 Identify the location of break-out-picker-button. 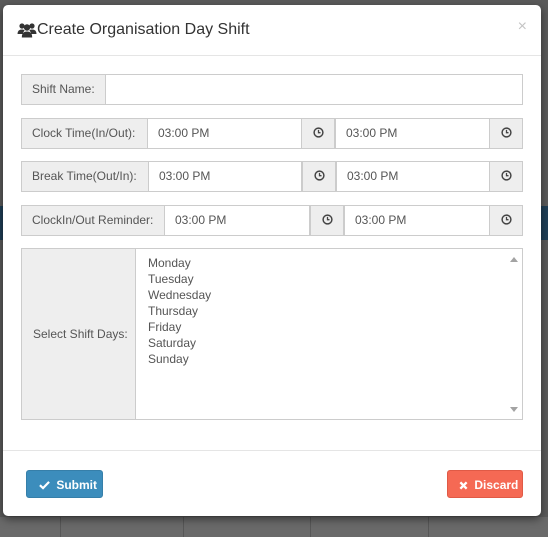
(319, 176).